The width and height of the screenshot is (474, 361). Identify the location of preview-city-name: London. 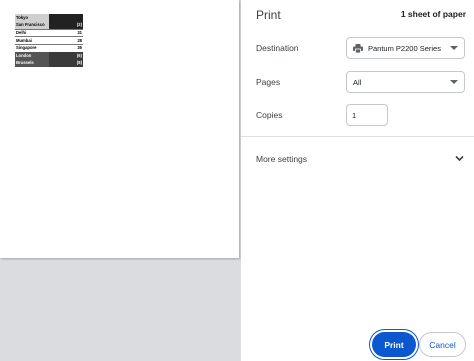
(32, 55).